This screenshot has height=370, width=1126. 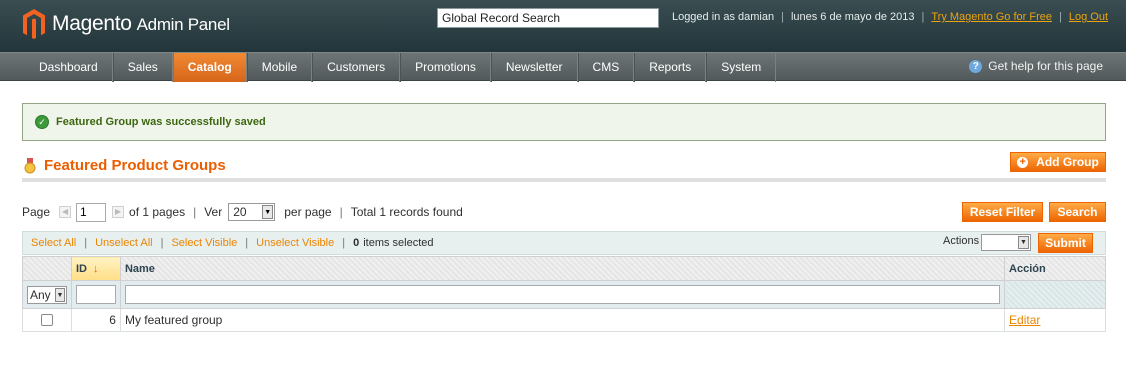 What do you see at coordinates (1045, 66) in the screenshot?
I see `help-label: Get help for this page` at bounding box center [1045, 66].